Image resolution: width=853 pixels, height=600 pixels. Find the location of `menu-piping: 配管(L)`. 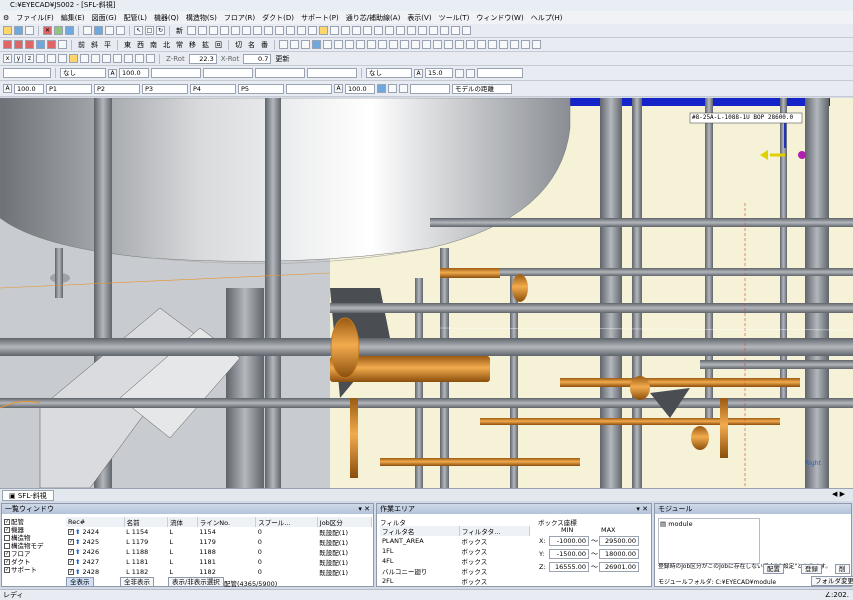

menu-piping: 配管(L) is located at coordinates (135, 18).